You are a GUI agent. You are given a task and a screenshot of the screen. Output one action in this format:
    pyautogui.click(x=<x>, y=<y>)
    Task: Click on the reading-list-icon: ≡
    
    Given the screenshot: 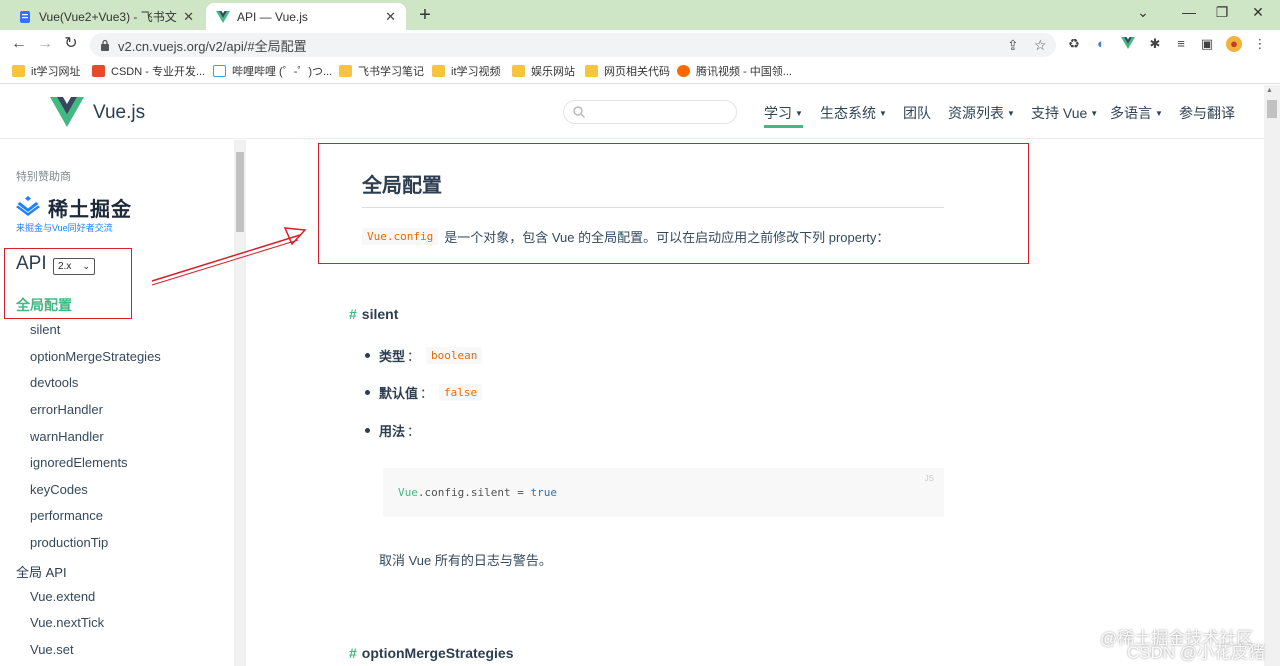 What is the action you would take?
    pyautogui.click(x=1181, y=44)
    